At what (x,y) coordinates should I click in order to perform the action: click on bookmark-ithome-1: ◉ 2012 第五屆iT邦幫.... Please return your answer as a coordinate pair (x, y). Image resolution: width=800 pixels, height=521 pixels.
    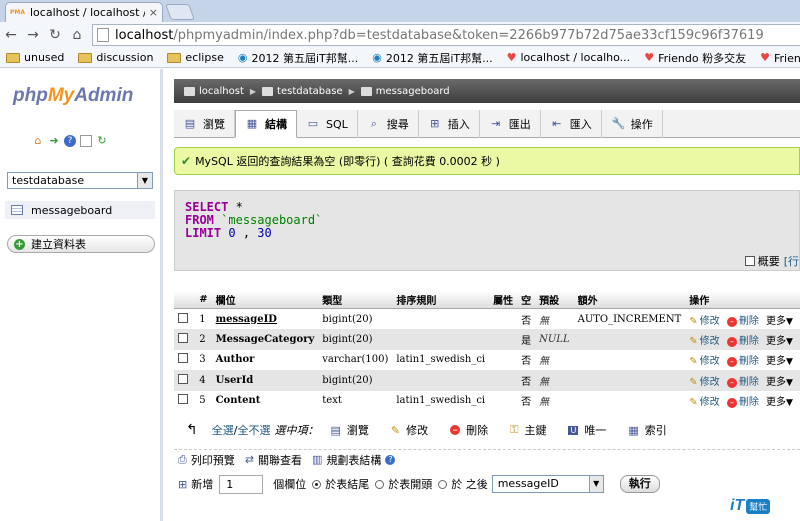
    Looking at the image, I should click on (298, 58).